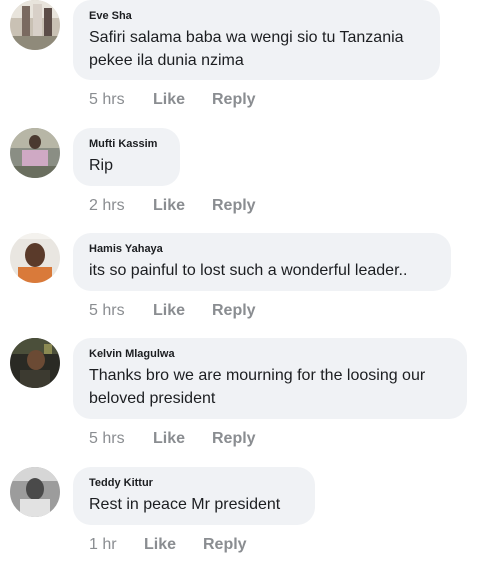  I want to click on comment-author: Mufti Kassim, so click(126, 144).